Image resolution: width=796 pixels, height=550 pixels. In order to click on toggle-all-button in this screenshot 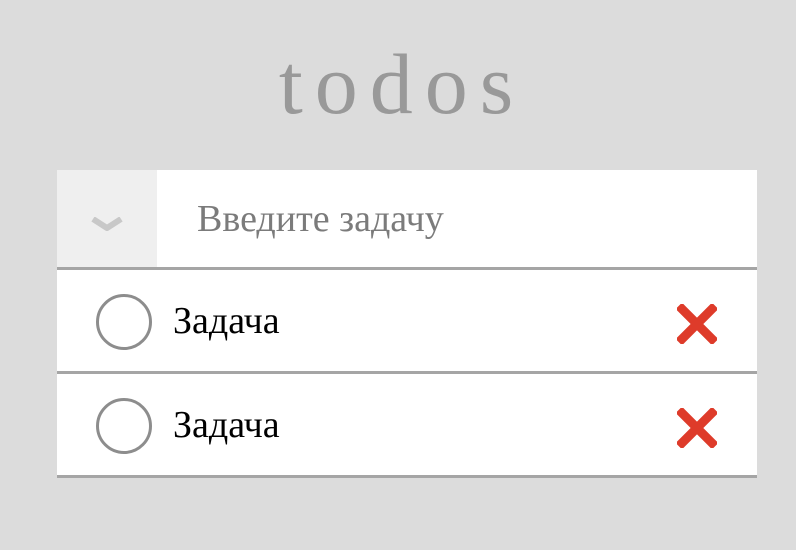, I will do `click(107, 218)`.